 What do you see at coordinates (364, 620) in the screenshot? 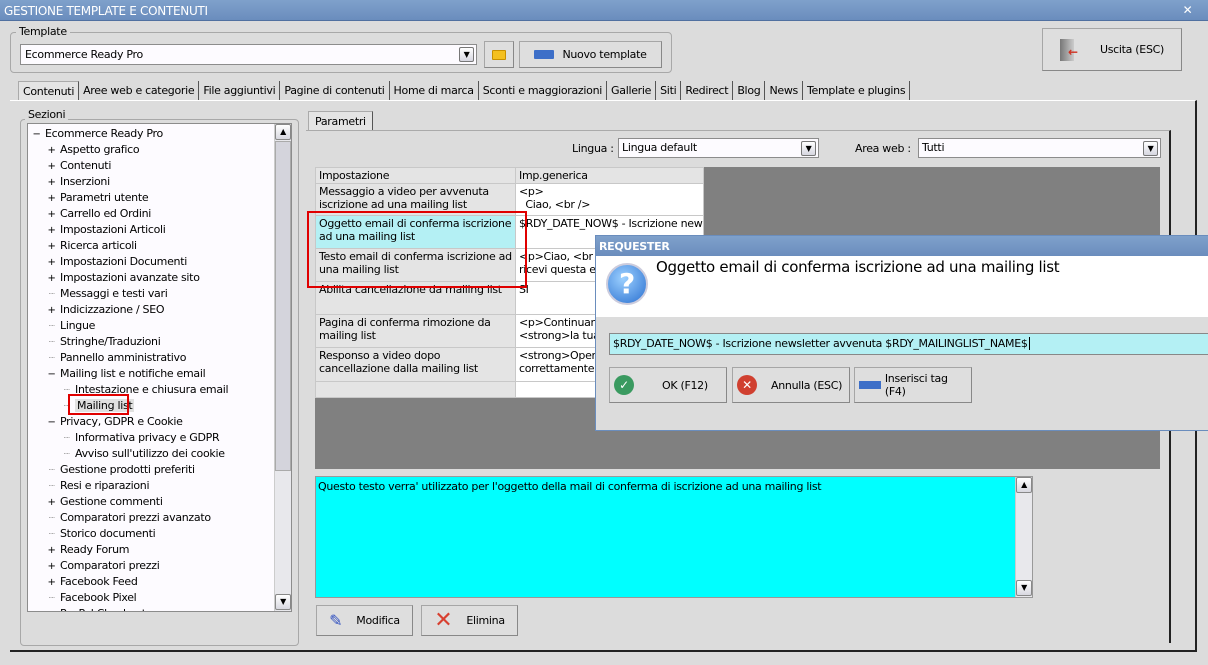
I see `edit-button: ✎ Modifica` at bounding box center [364, 620].